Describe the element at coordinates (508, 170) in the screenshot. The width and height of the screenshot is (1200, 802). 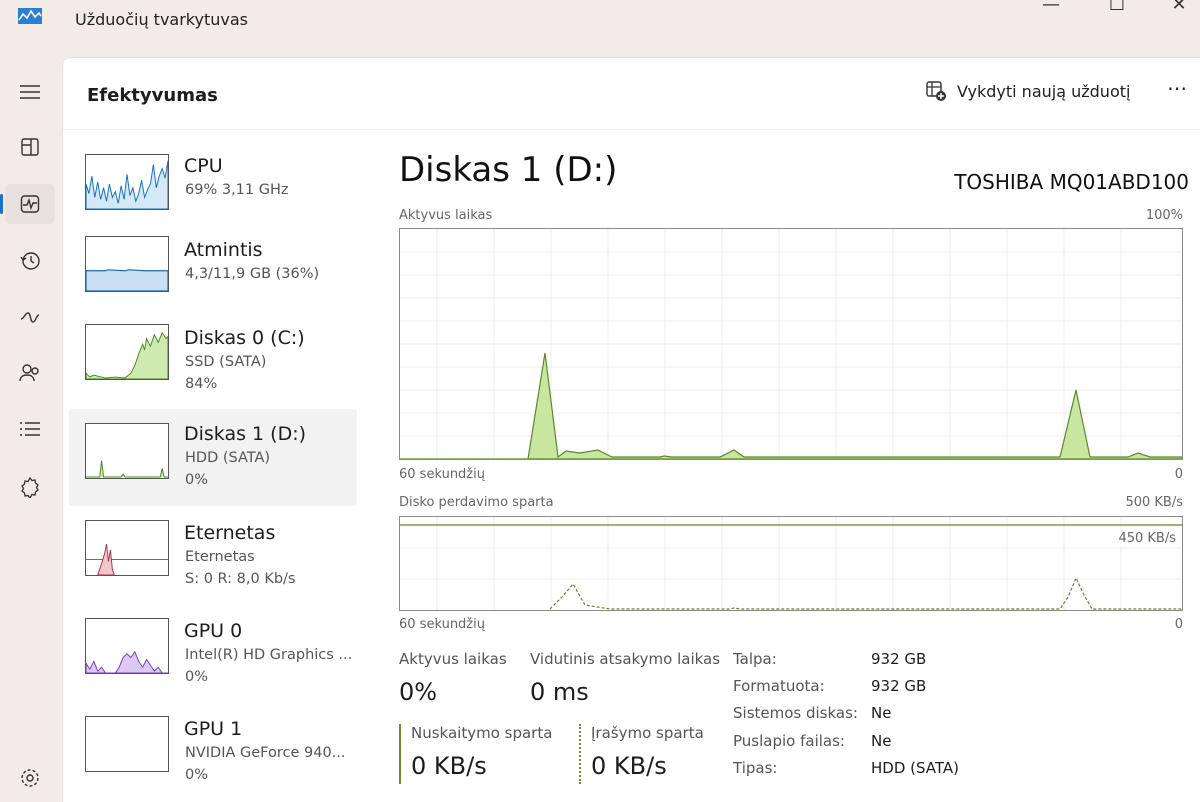
I see `disk-title: Diskas 1 (D:)` at that location.